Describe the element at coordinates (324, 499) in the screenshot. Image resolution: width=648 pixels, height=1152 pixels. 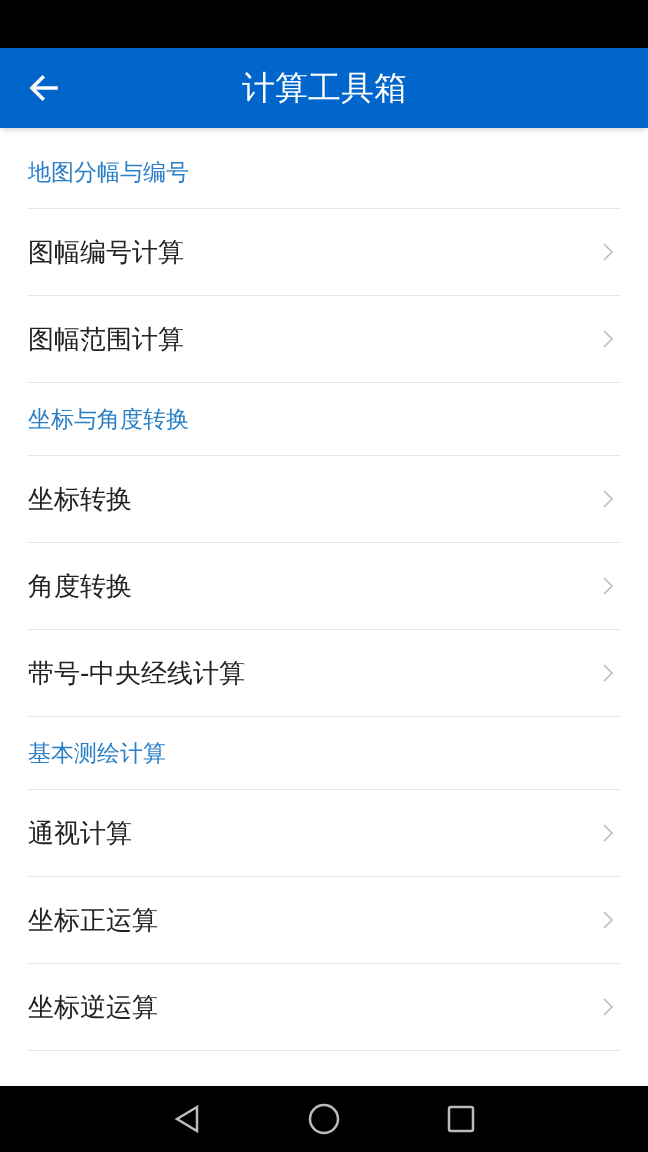
I see `list-item: 坐标转换` at that location.